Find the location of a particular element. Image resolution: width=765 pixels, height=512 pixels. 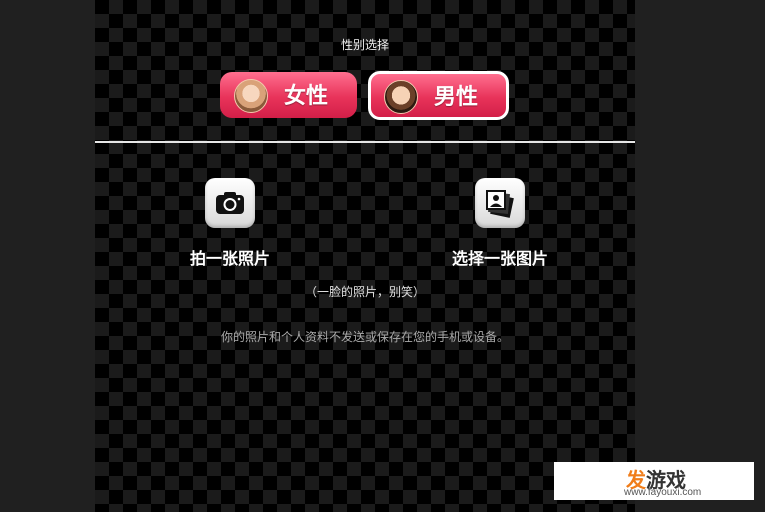

male-button: 男性 is located at coordinates (438, 95).